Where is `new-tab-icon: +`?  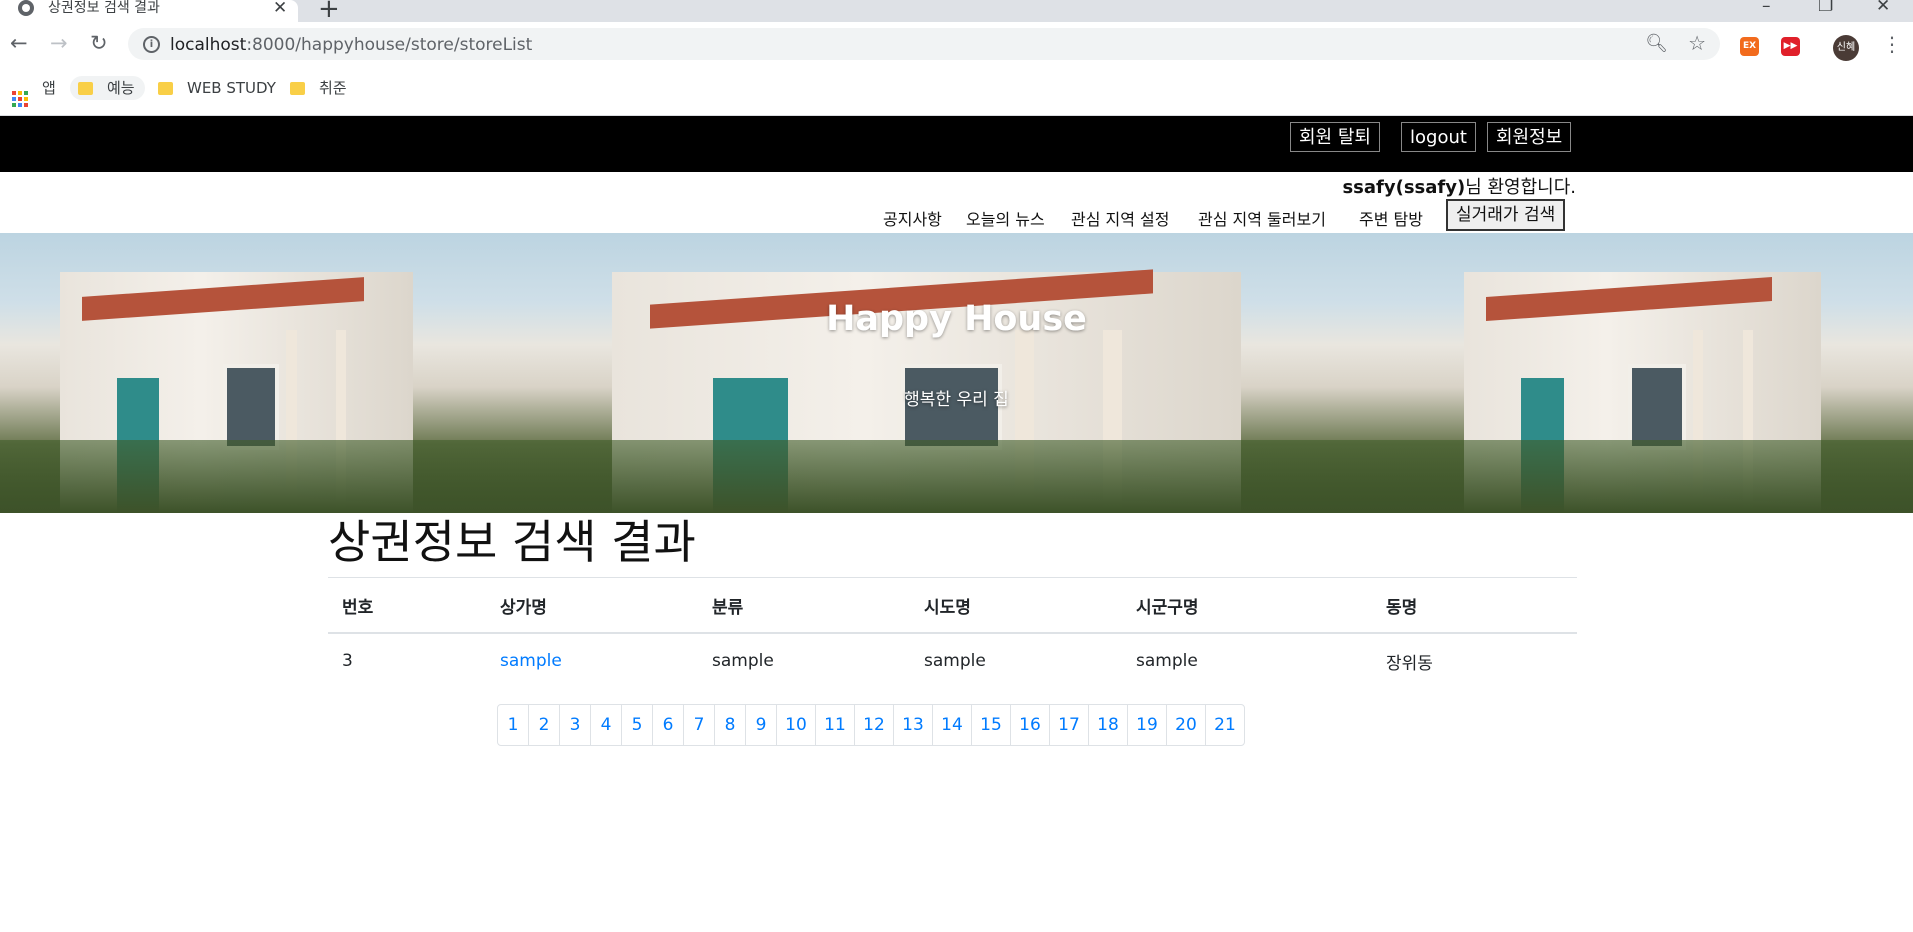
new-tab-icon: + is located at coordinates (329, 12).